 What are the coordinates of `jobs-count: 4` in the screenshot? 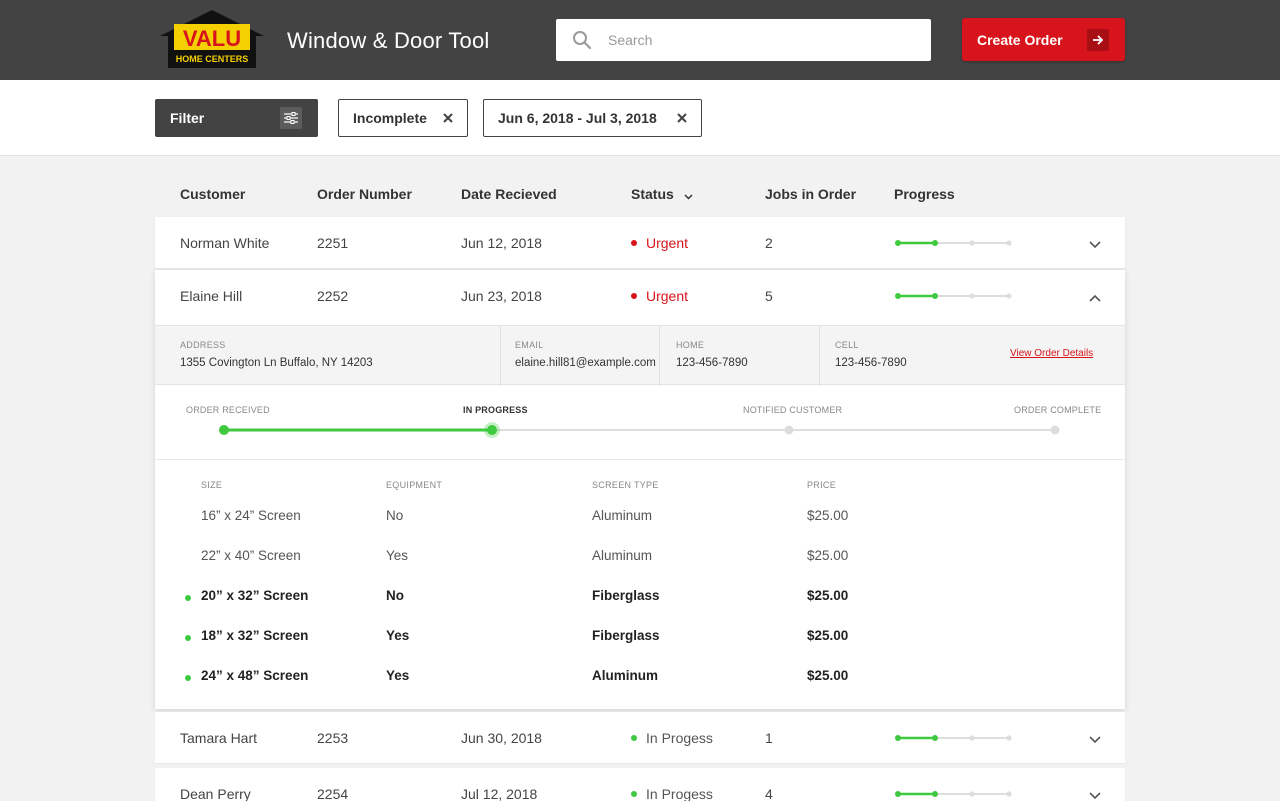 It's located at (769, 793).